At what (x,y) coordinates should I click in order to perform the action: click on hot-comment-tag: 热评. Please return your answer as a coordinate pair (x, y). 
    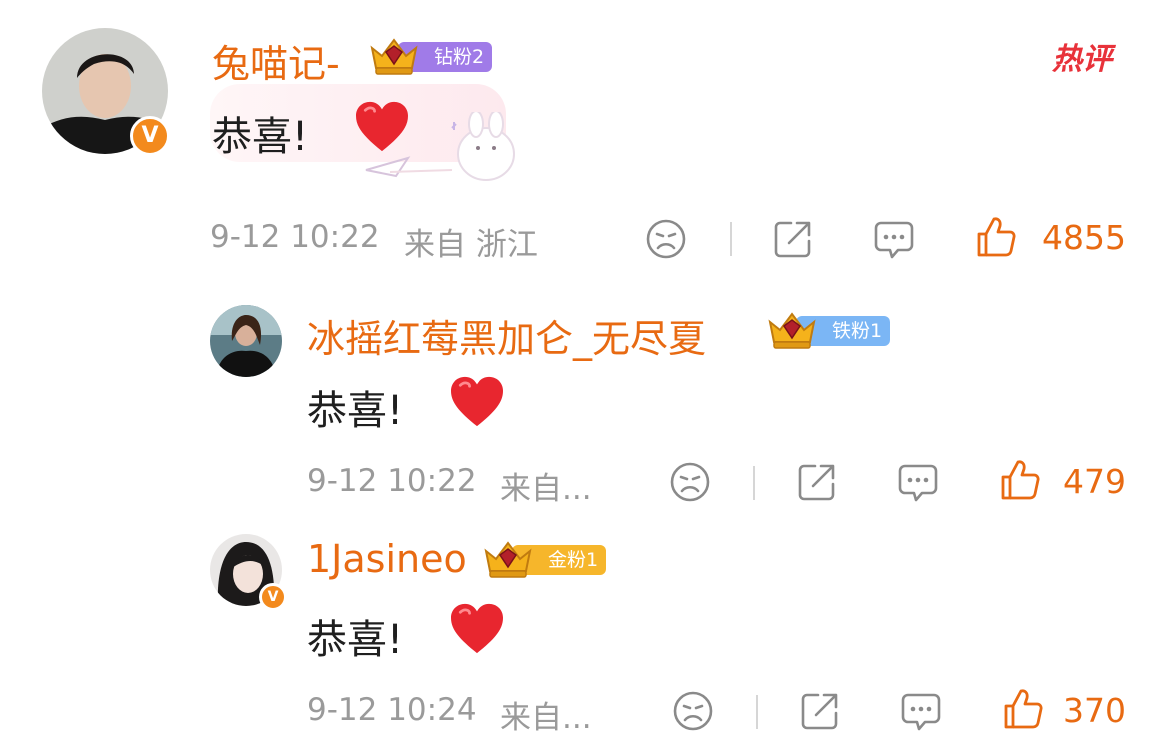
    Looking at the image, I should click on (1082, 59).